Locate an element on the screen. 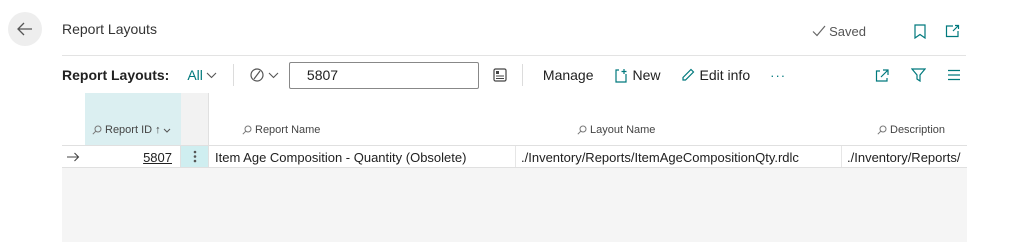  description-cell: ./Inventory/Reports/ is located at coordinates (904, 157).